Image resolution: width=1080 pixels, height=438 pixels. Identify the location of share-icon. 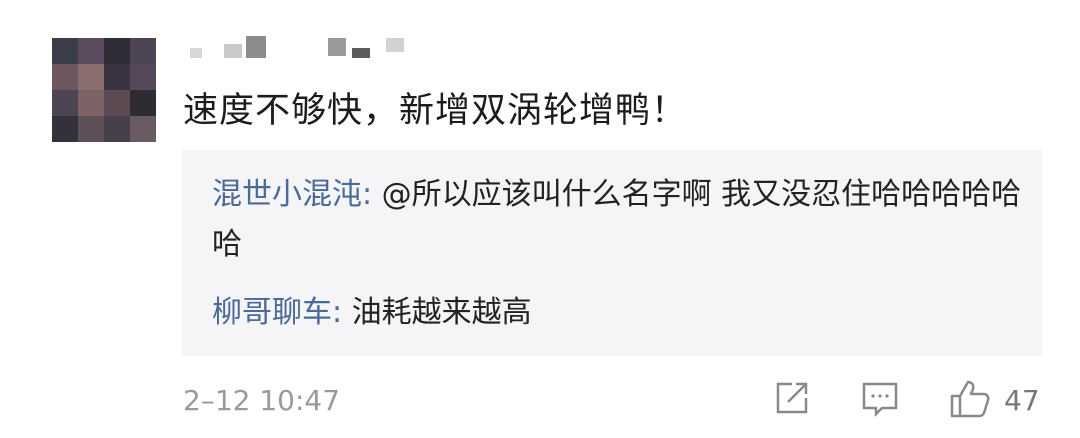
(792, 400).